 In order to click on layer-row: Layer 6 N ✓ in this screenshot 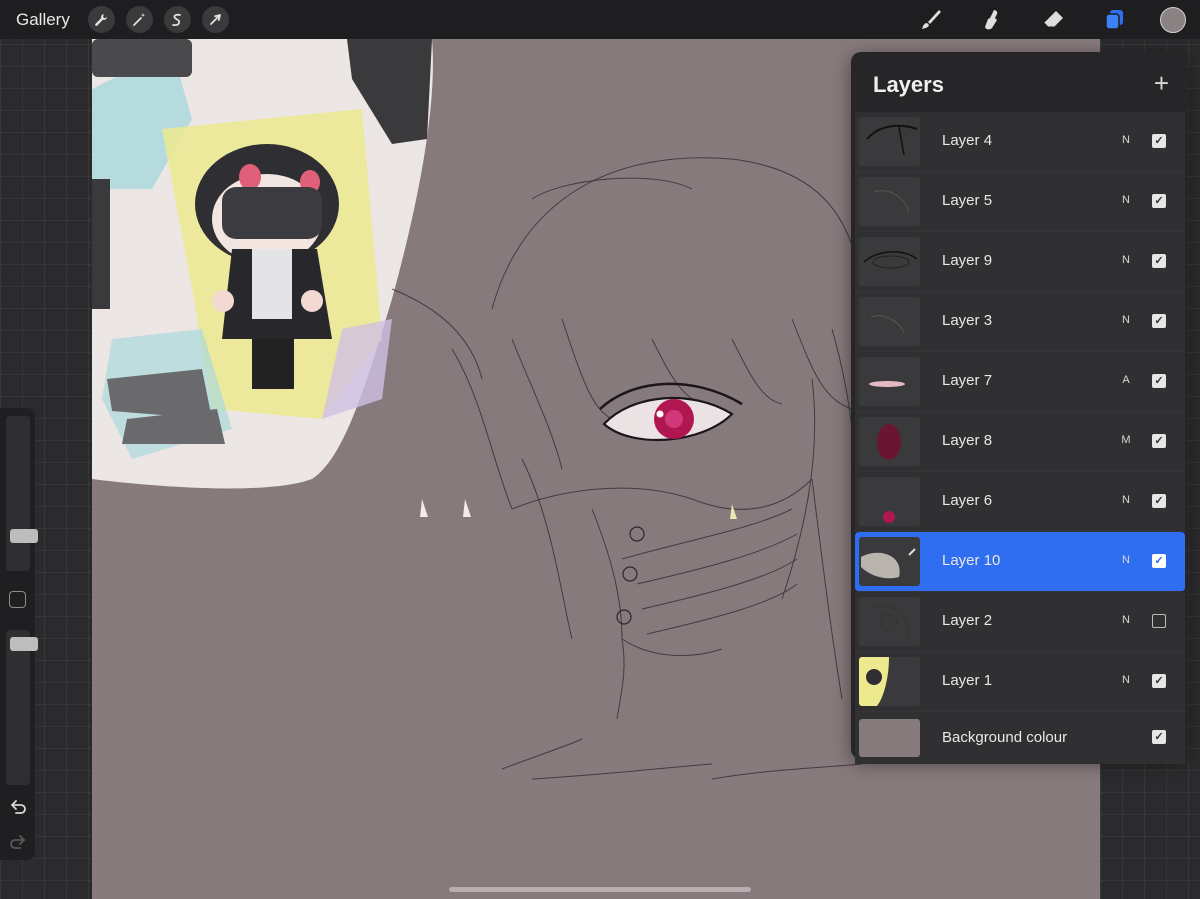, I will do `click(1020, 502)`.